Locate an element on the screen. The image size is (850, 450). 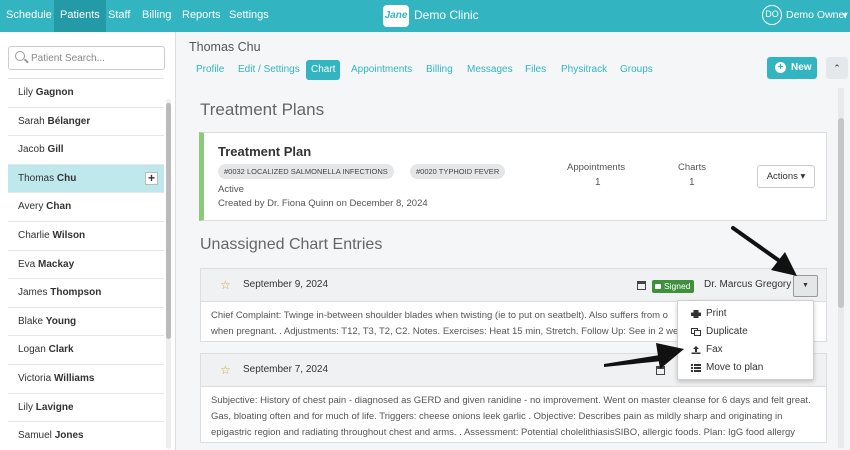
new-button: + New is located at coordinates (792, 68).